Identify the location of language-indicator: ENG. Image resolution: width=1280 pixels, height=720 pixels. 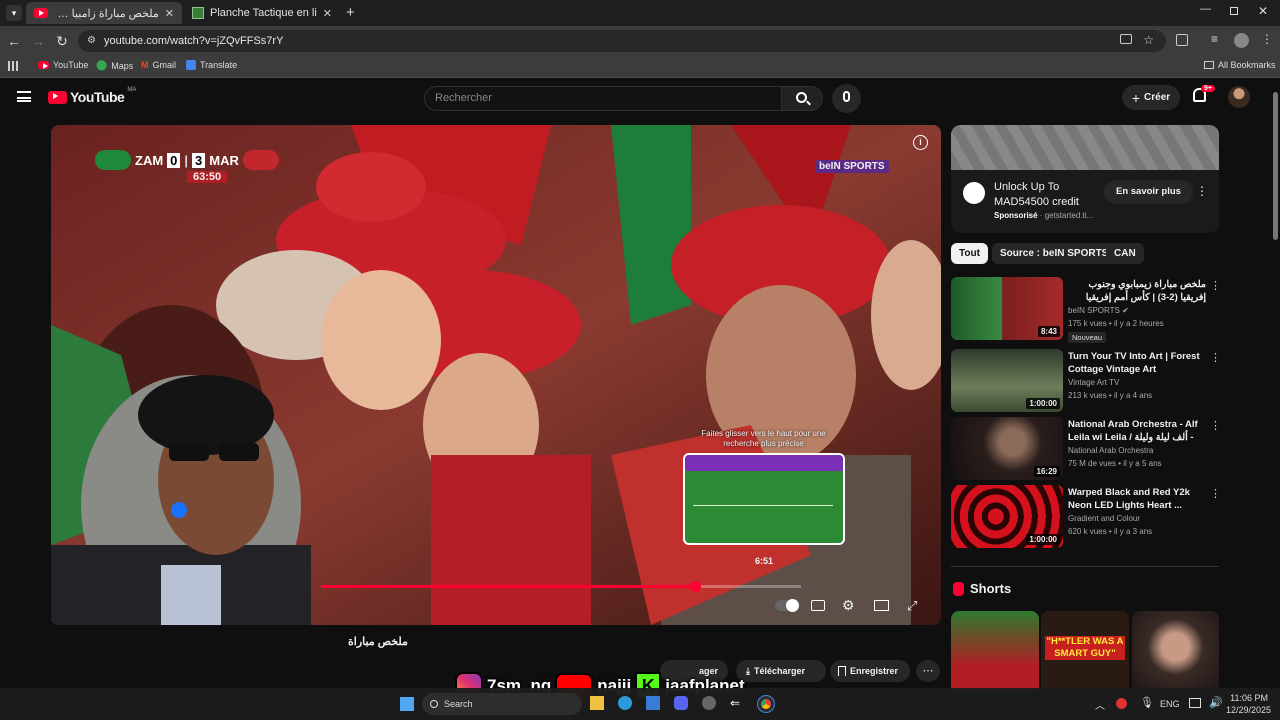
(1170, 704).